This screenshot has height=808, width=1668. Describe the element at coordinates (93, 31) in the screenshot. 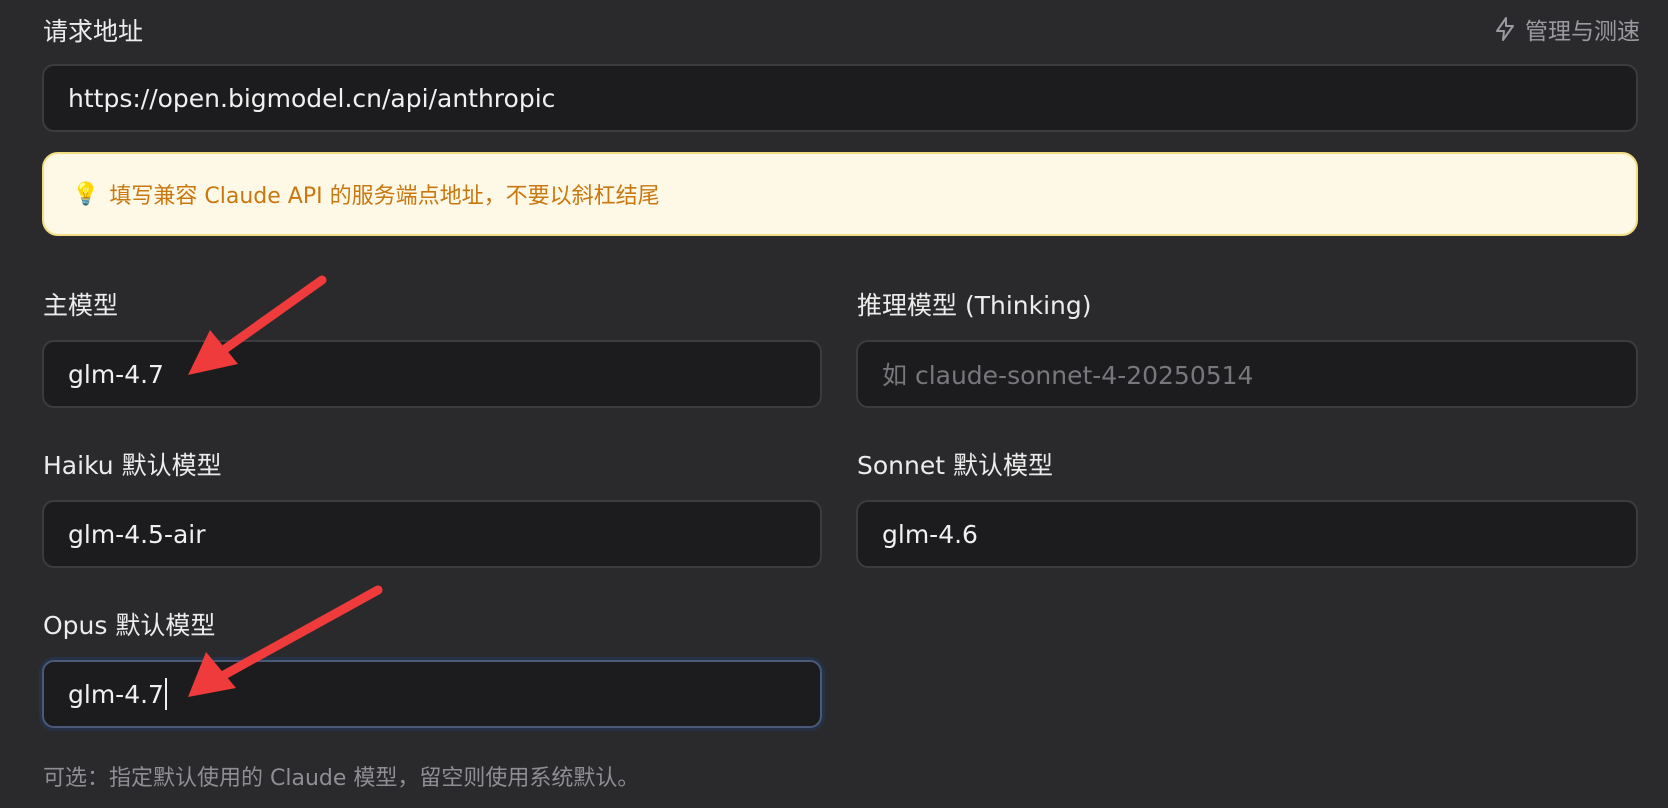

I see `endpoint-label: 请求地址` at that location.